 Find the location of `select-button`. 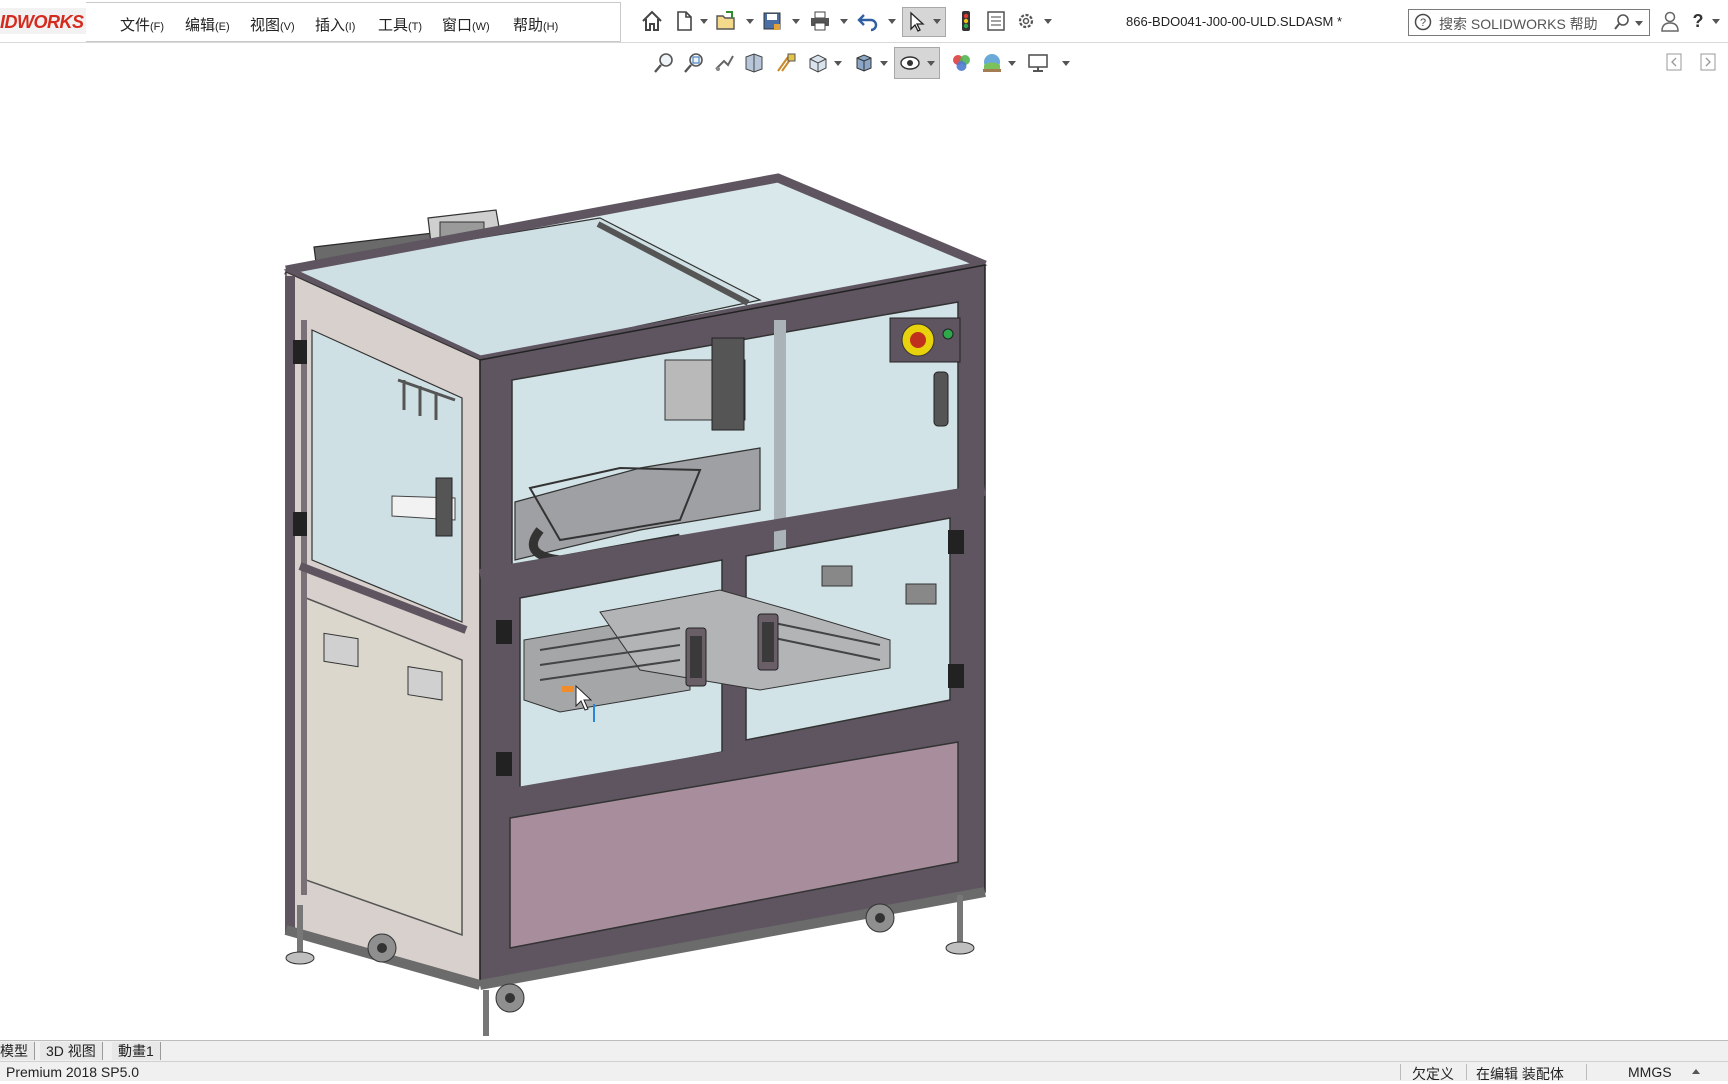

select-button is located at coordinates (924, 22).